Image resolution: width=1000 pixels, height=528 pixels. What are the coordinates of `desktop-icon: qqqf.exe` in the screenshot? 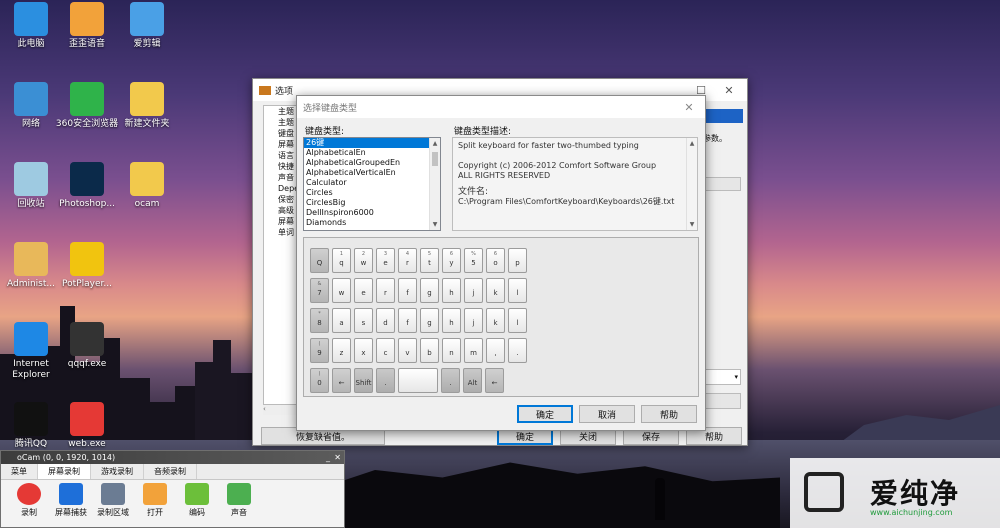 It's located at (87, 346).